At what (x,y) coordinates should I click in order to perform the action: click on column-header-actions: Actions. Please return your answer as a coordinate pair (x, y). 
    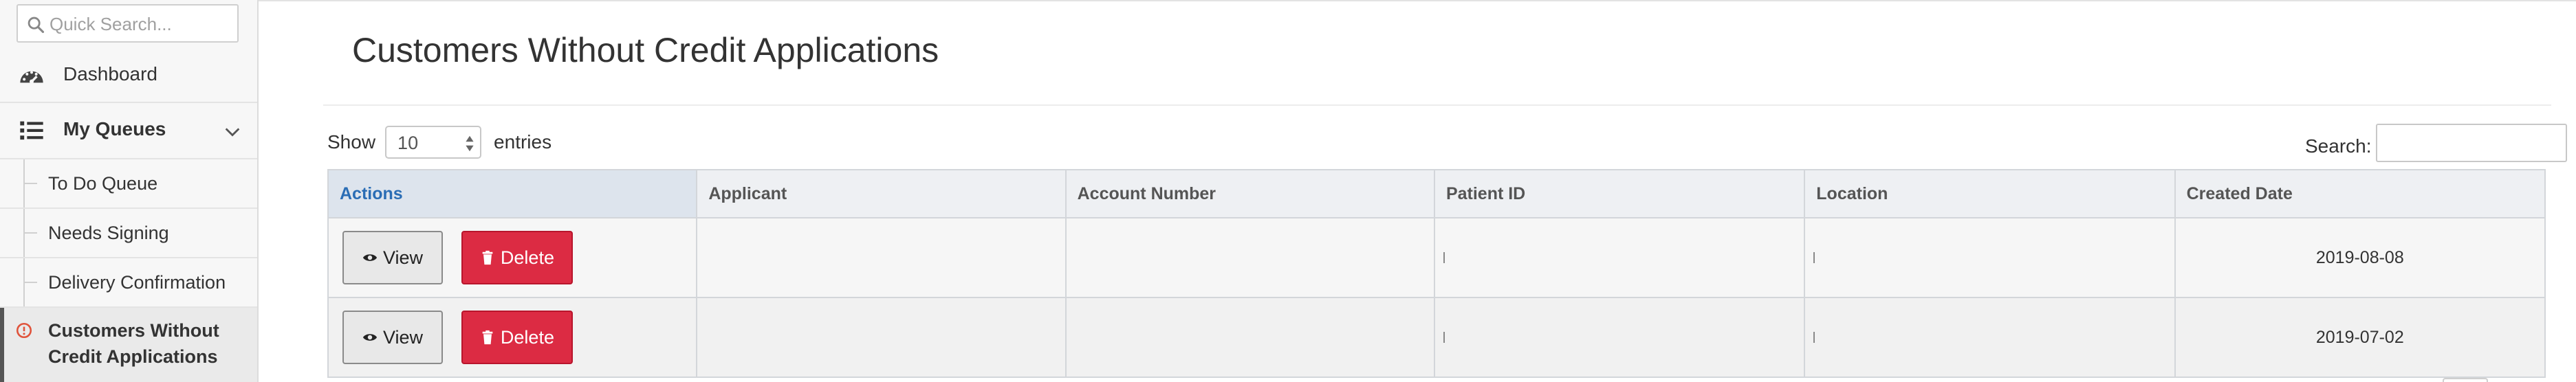
    Looking at the image, I should click on (512, 193).